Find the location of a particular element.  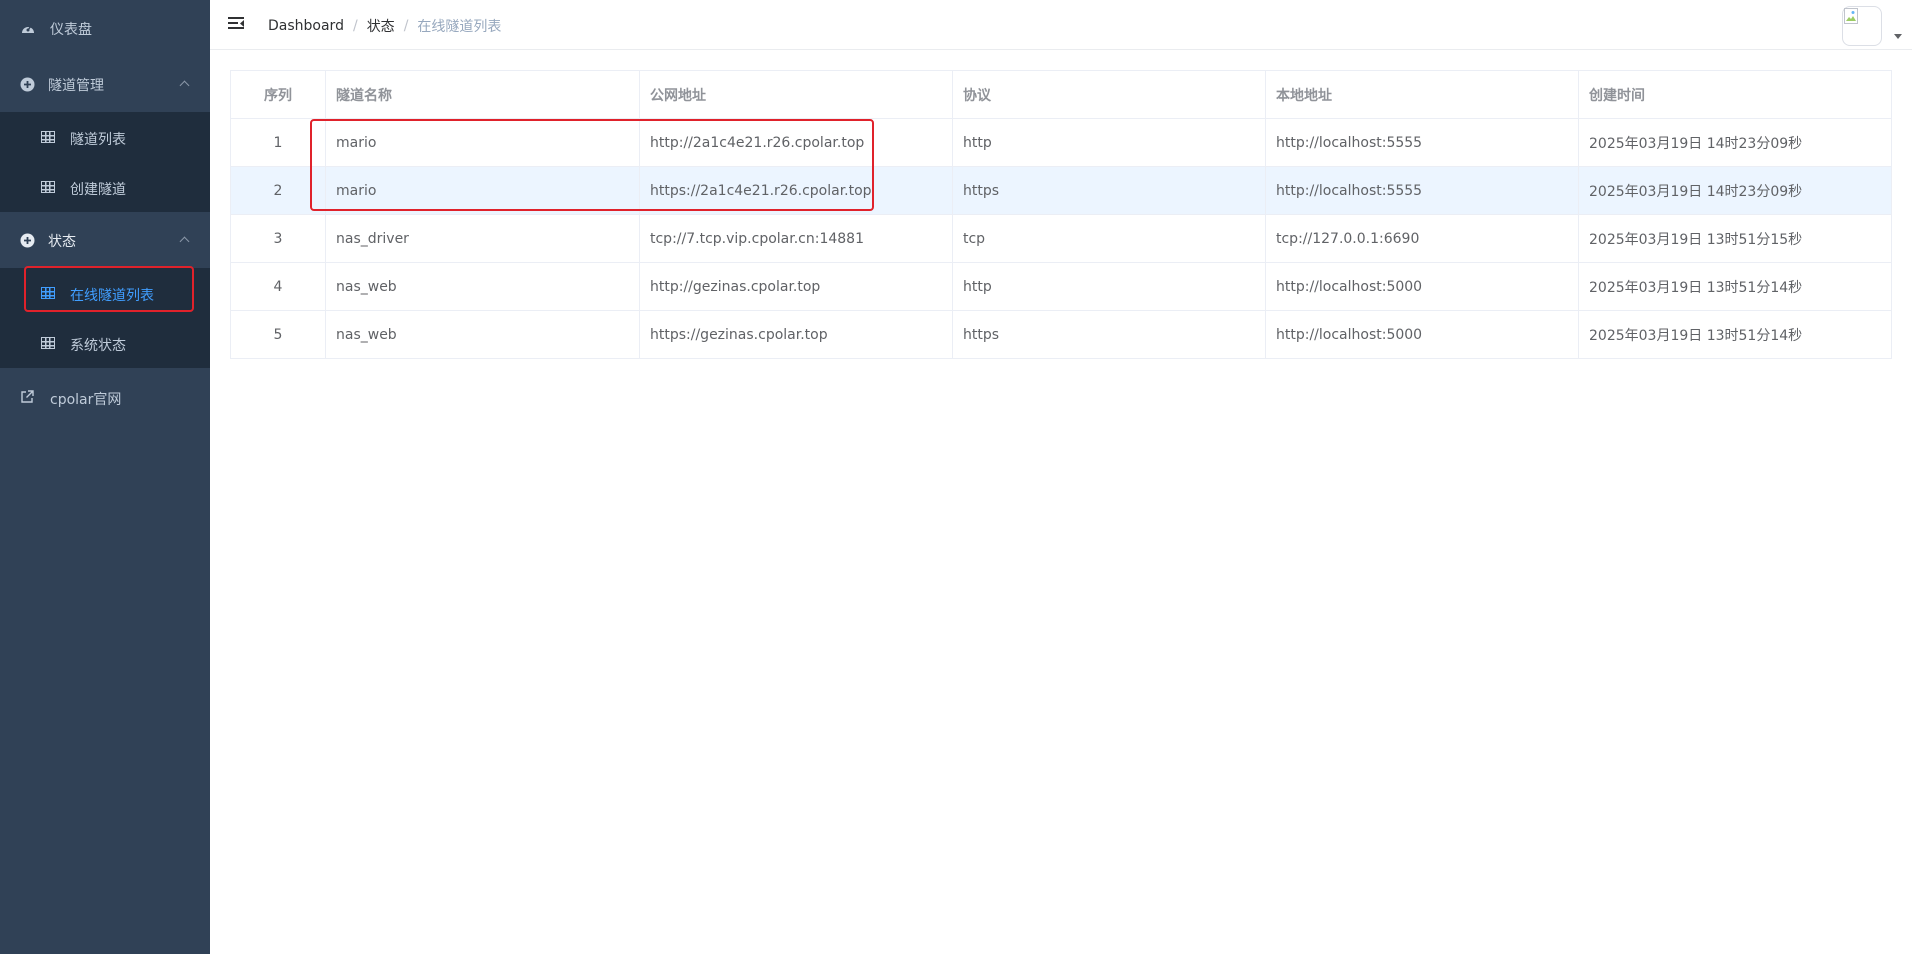

breadcrumb: Dashboard / 状态 / 在线隧道列表 is located at coordinates (384, 26).